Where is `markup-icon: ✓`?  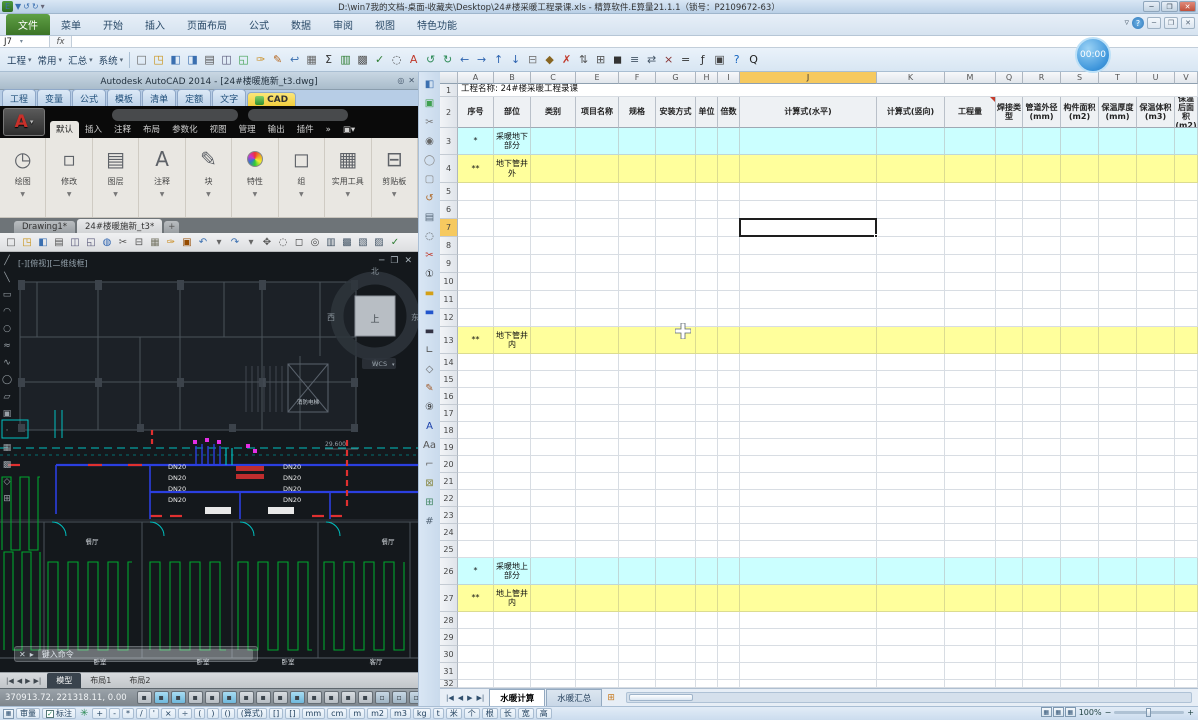 markup-icon: ✓ is located at coordinates (395, 242).